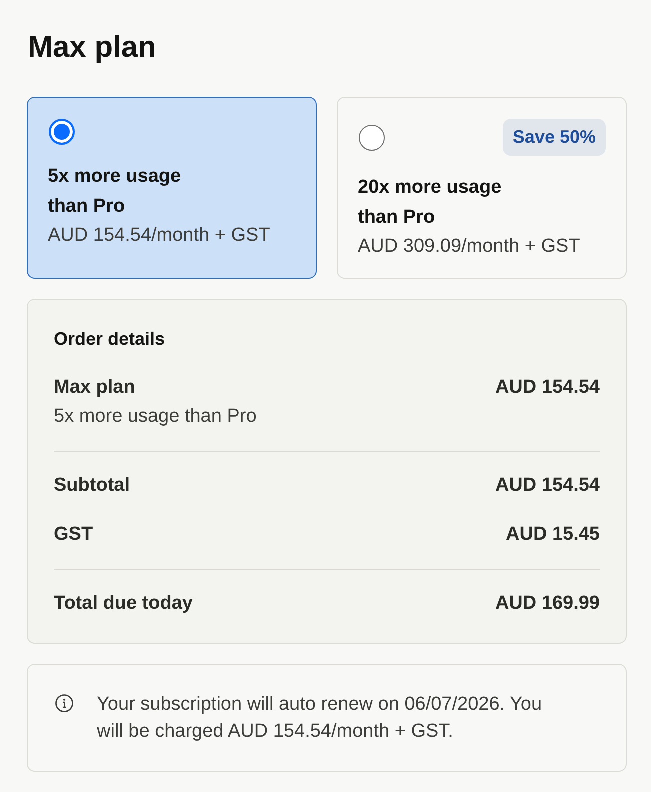 This screenshot has height=792, width=651. I want to click on plan-title: 20x more usage than Pro, so click(430, 203).